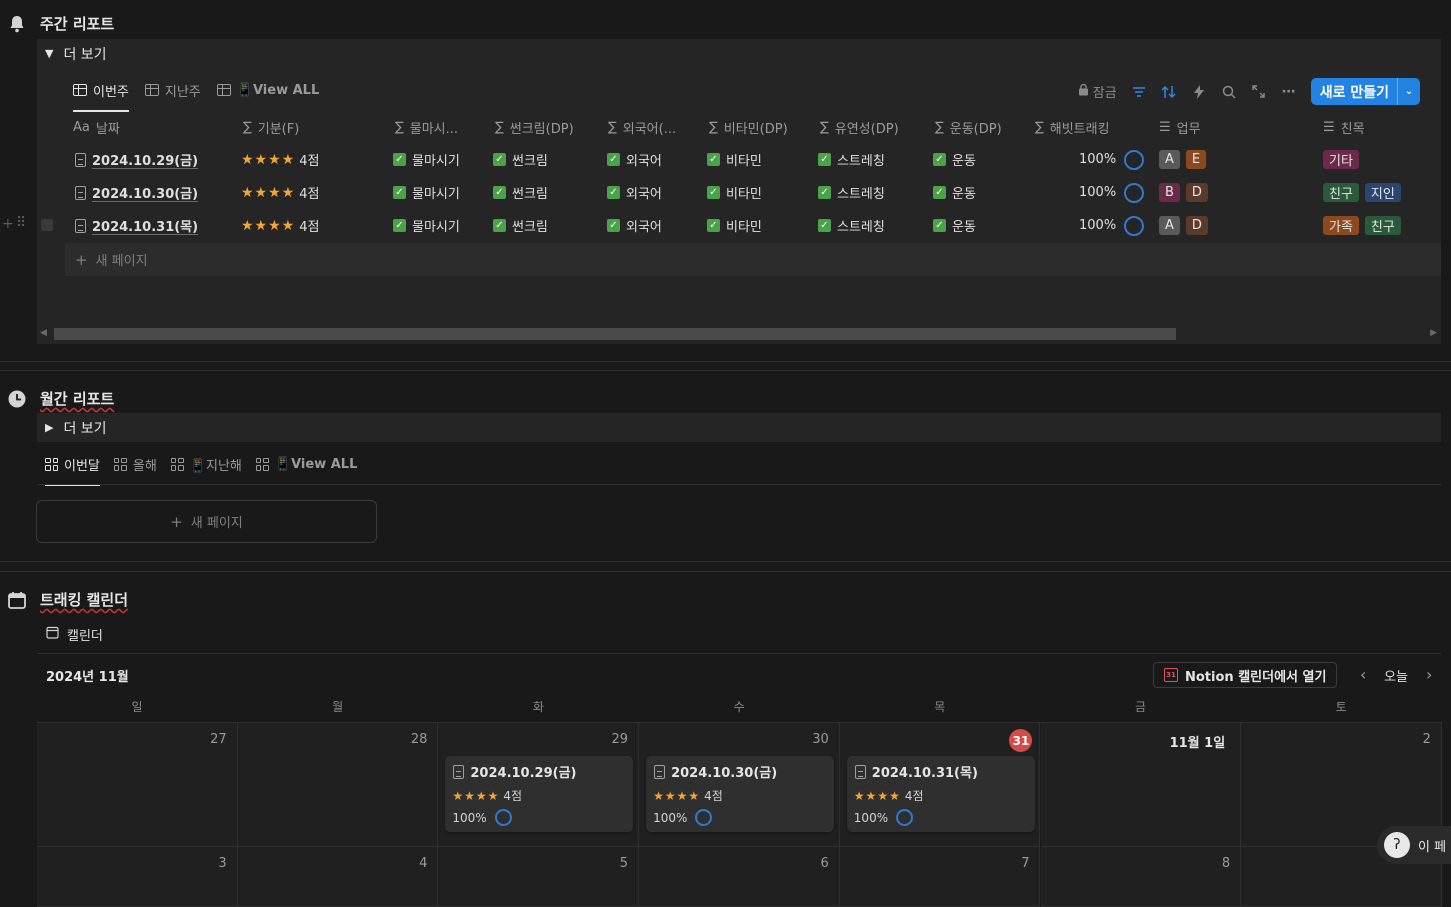 Image resolution: width=1451 pixels, height=907 pixels. I want to click on today-button: 오늘, so click(1396, 675).